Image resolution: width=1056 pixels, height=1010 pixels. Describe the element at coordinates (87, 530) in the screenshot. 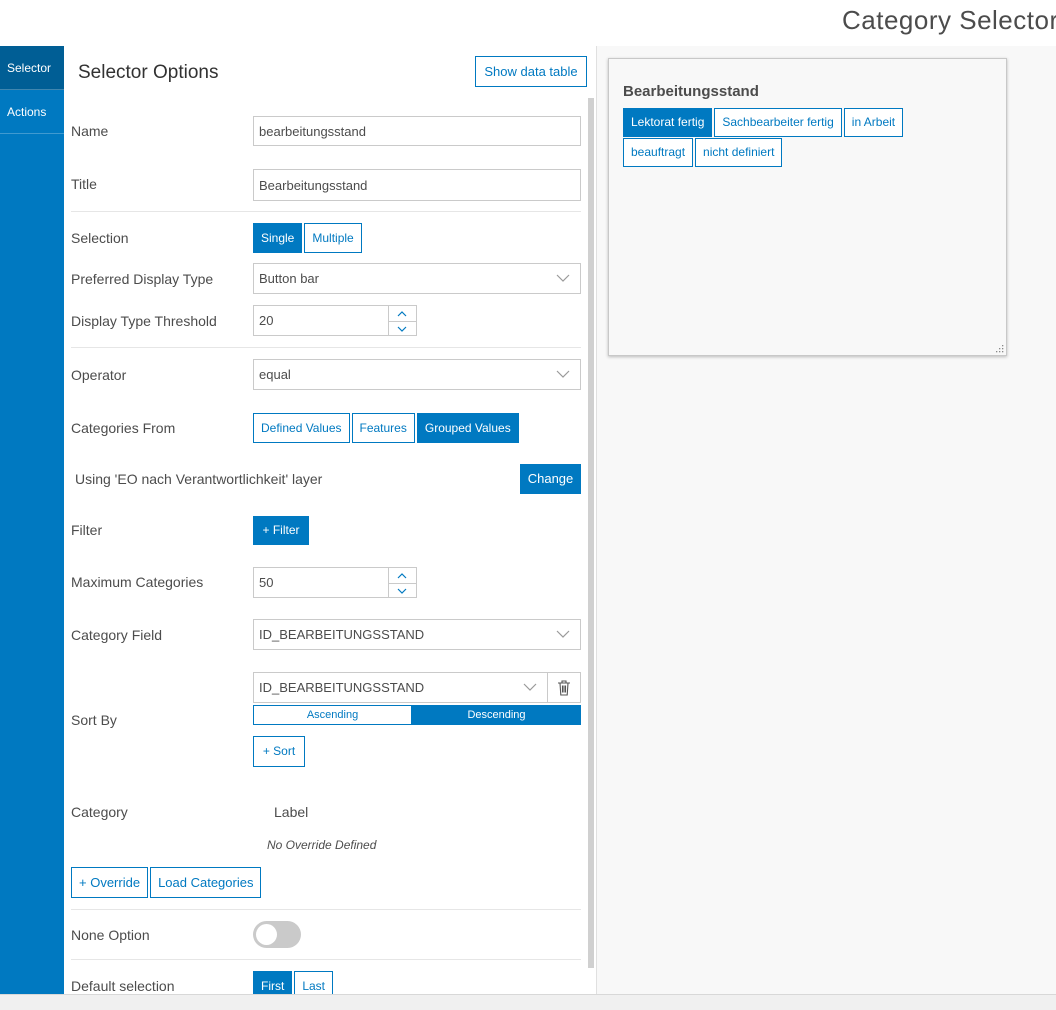

I see `filter-label: Filter` at that location.